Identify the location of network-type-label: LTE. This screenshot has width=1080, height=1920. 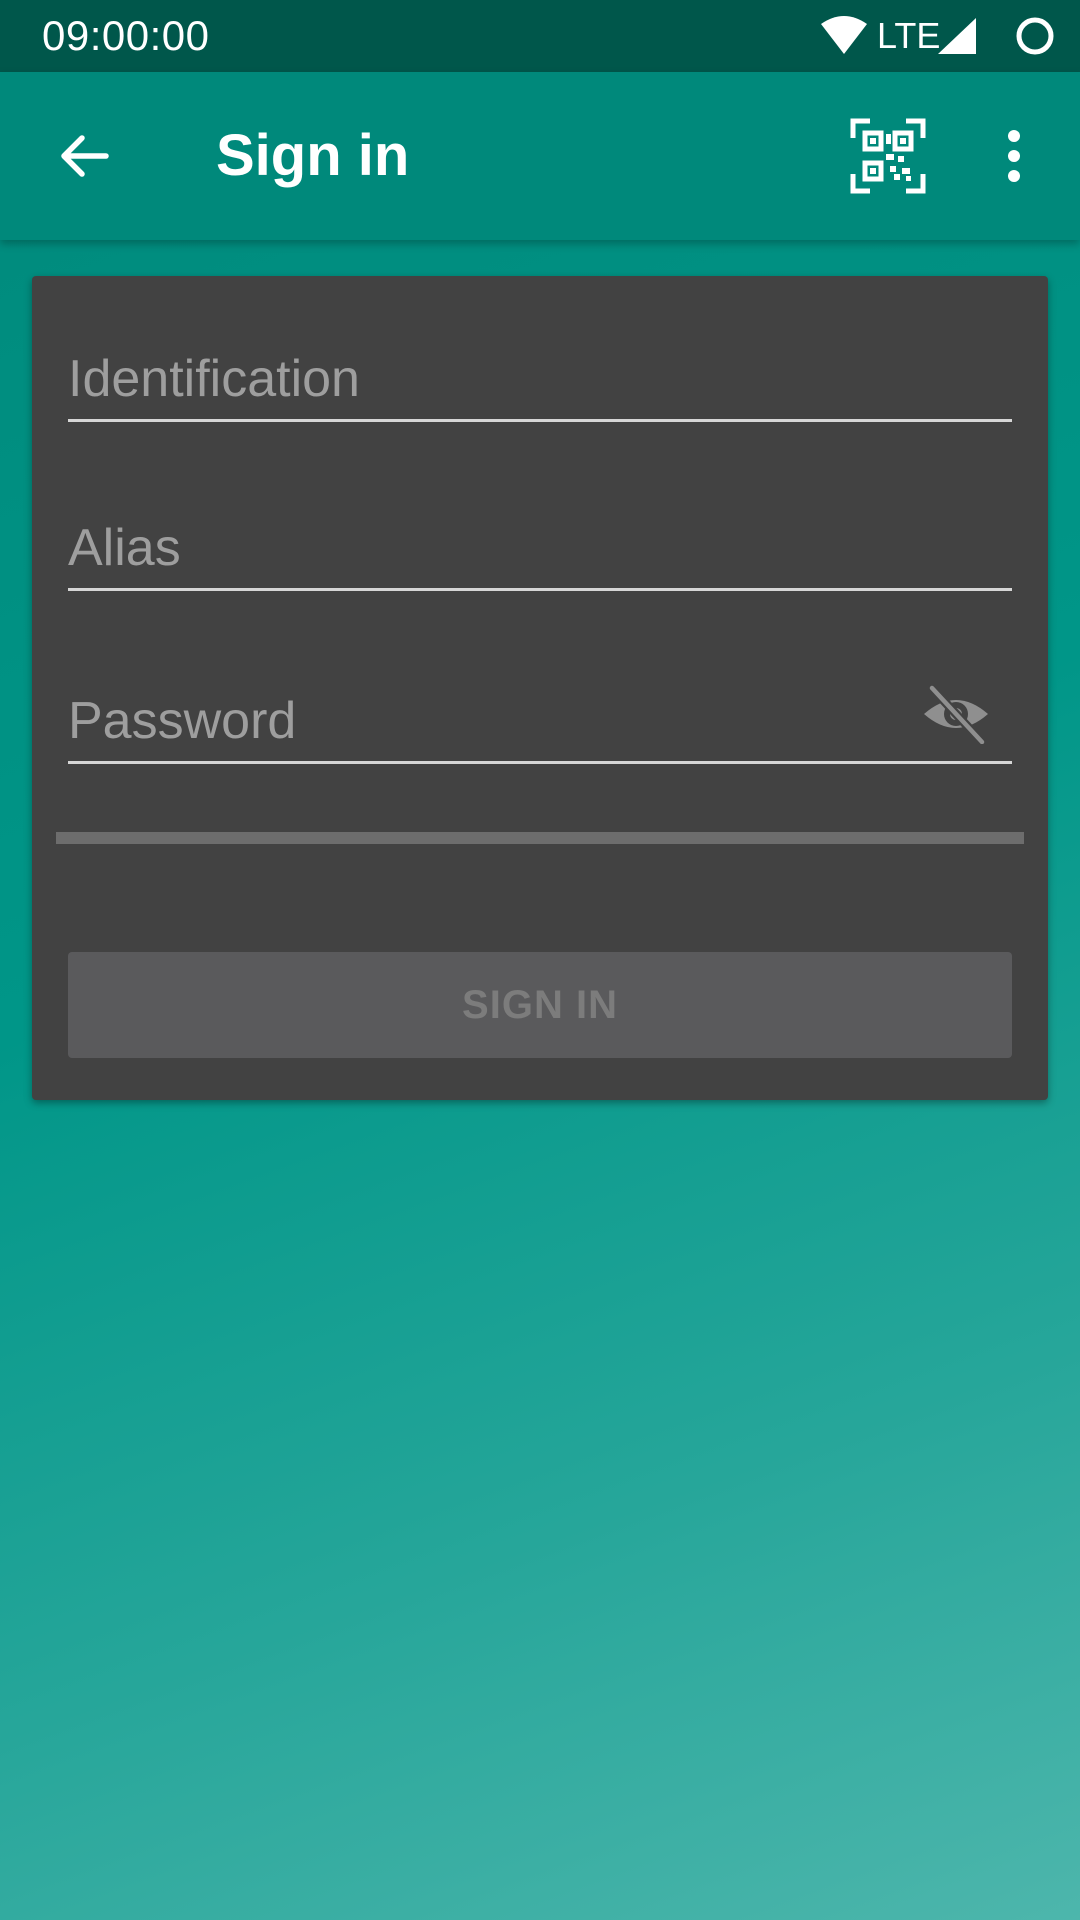
(909, 35).